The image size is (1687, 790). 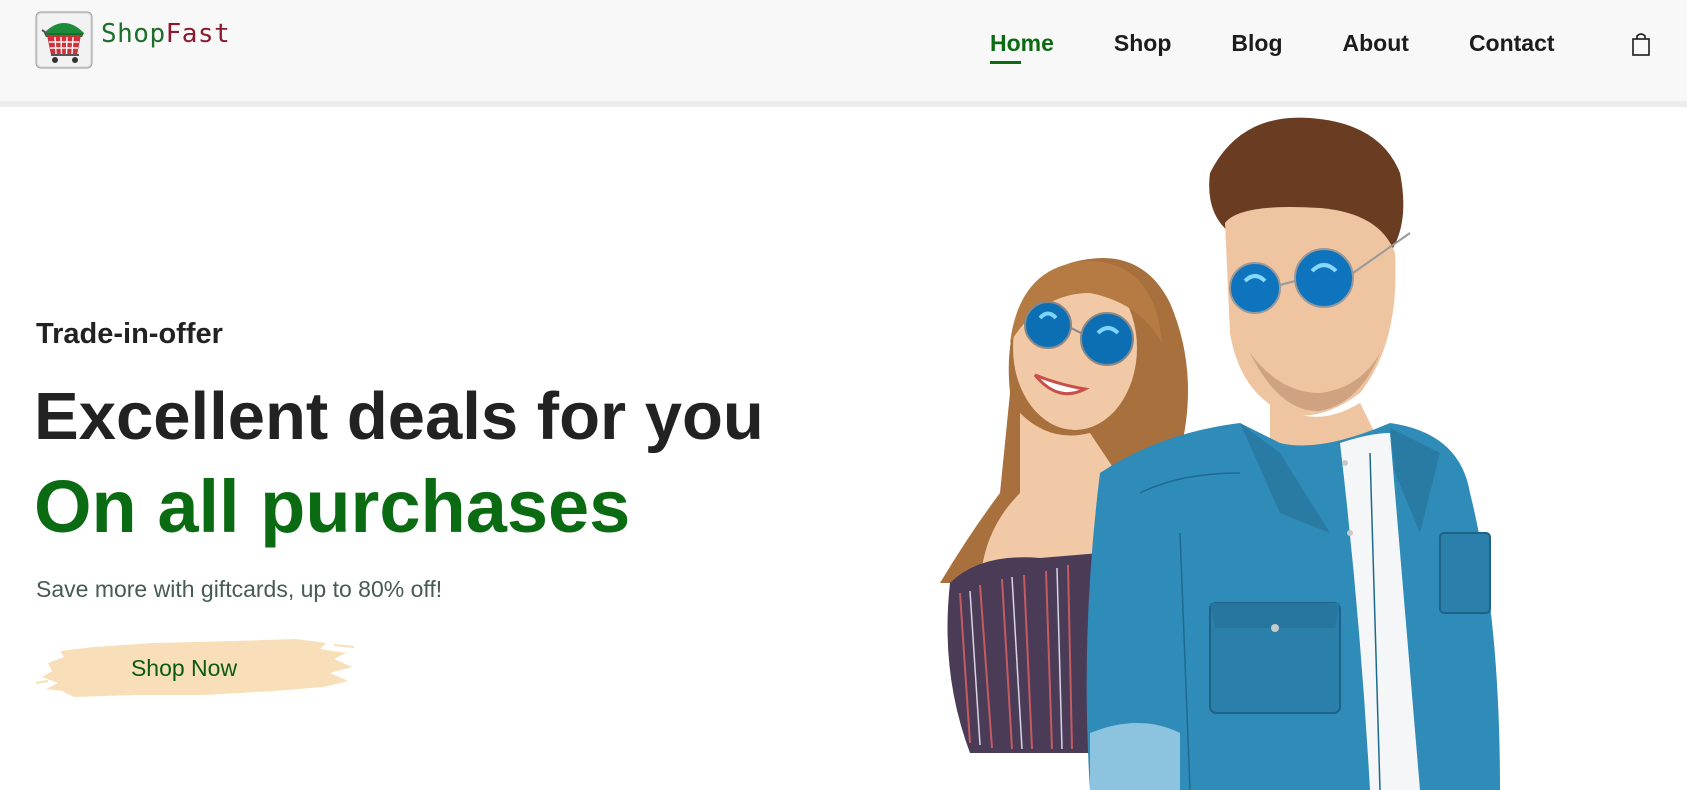 I want to click on hero-headline-accent: On all purchases, so click(x=332, y=506).